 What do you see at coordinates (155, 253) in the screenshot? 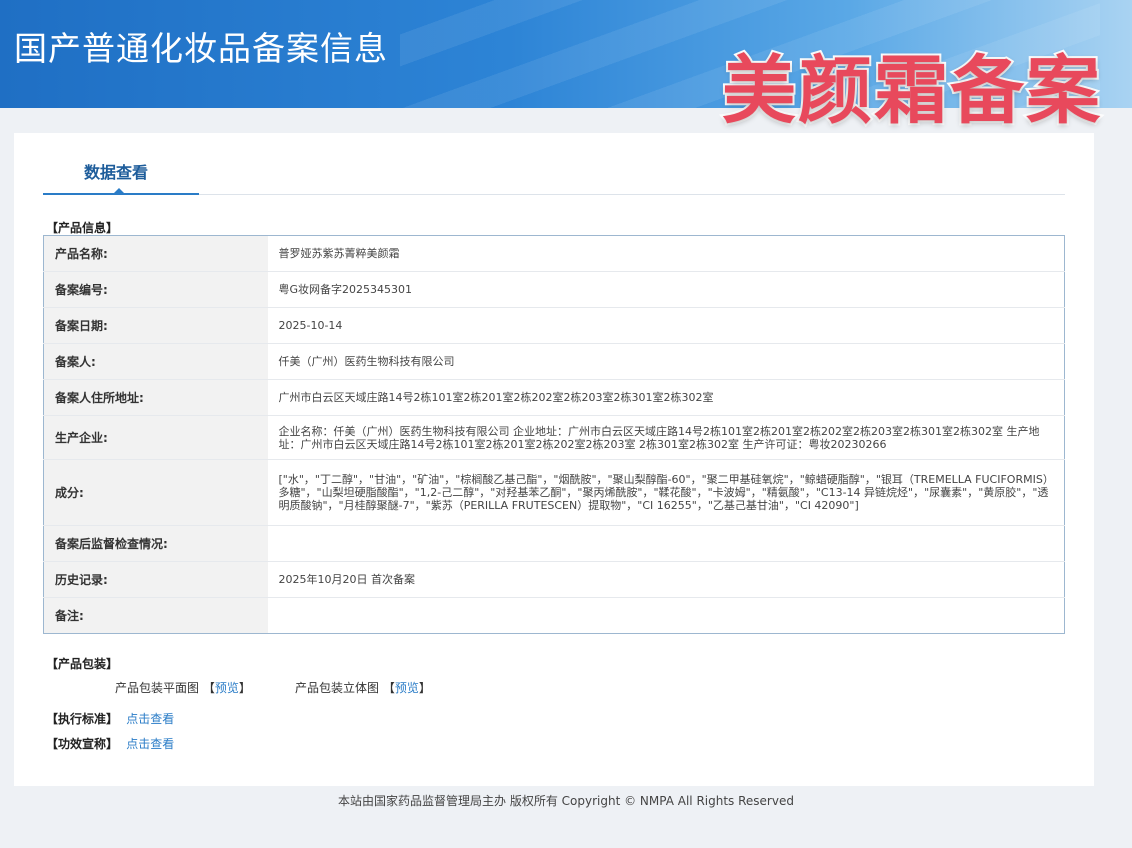
I see `row-label: 产品名称:` at bounding box center [155, 253].